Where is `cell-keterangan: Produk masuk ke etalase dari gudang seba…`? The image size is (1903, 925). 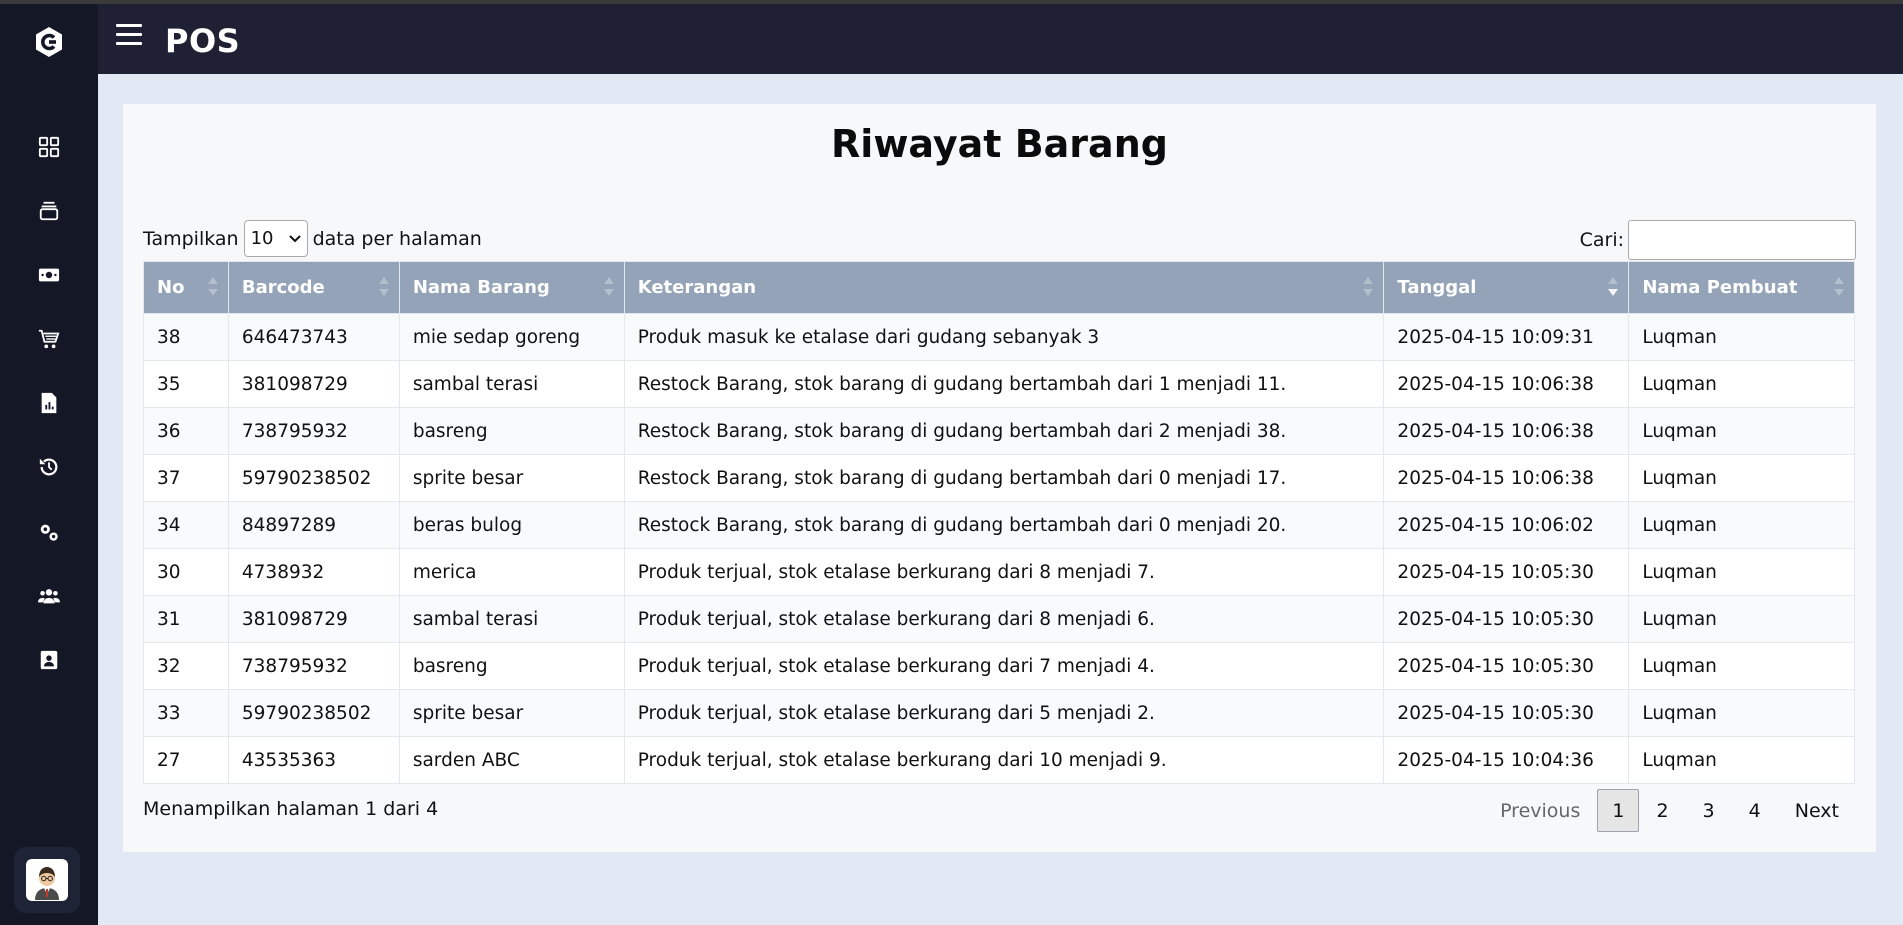 cell-keterangan: Produk masuk ke etalase dari gudang seba… is located at coordinates (1004, 337).